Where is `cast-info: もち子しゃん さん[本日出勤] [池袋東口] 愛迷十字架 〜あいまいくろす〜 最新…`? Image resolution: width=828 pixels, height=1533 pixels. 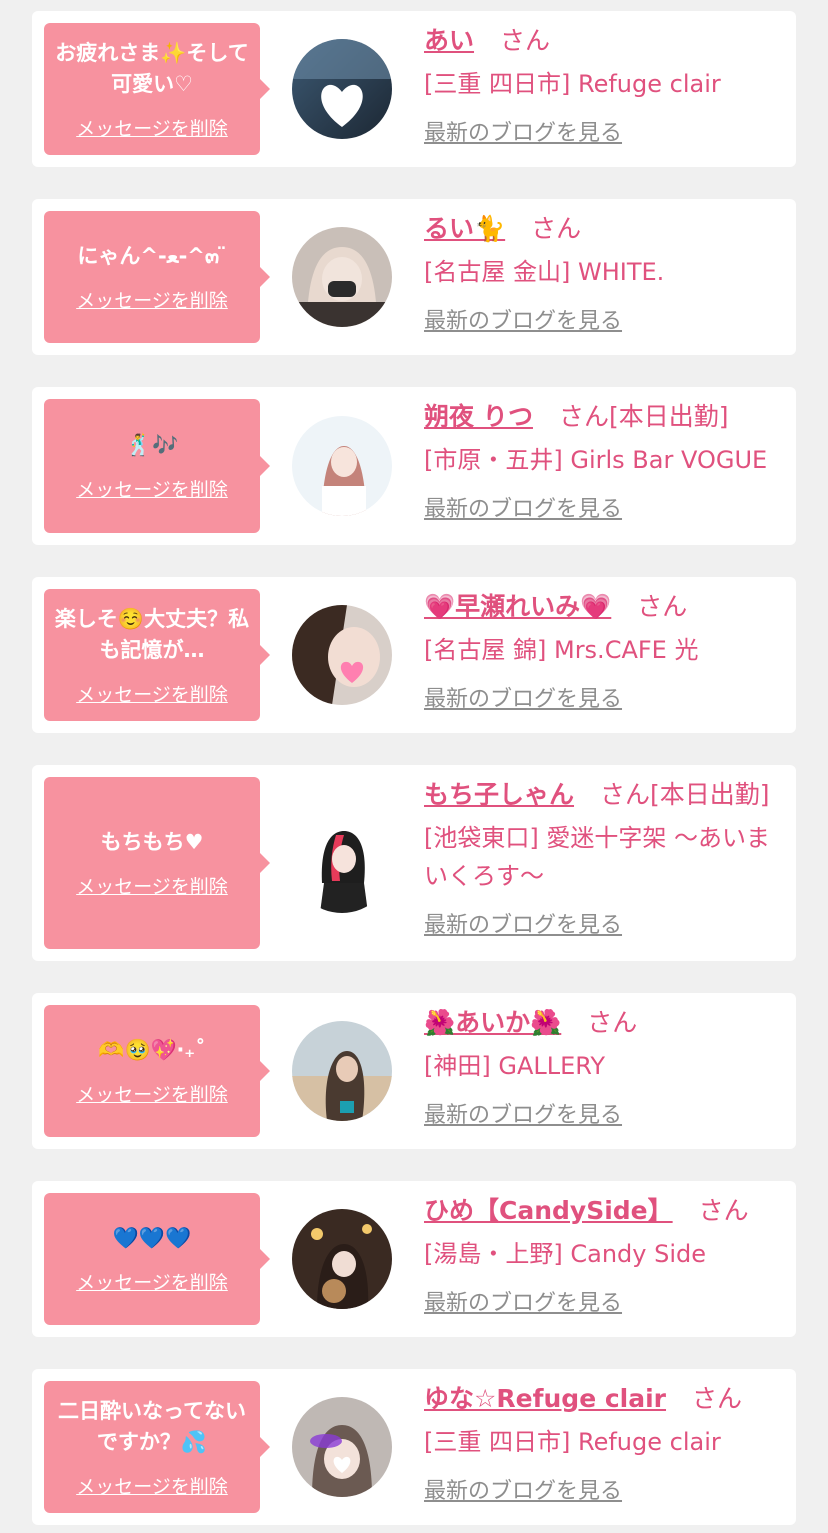 cast-info: もち子しゃん さん[本日出勤] [池袋東口] 愛迷十字架 〜あいまいくろす〜 最新… is located at coordinates (604, 858).